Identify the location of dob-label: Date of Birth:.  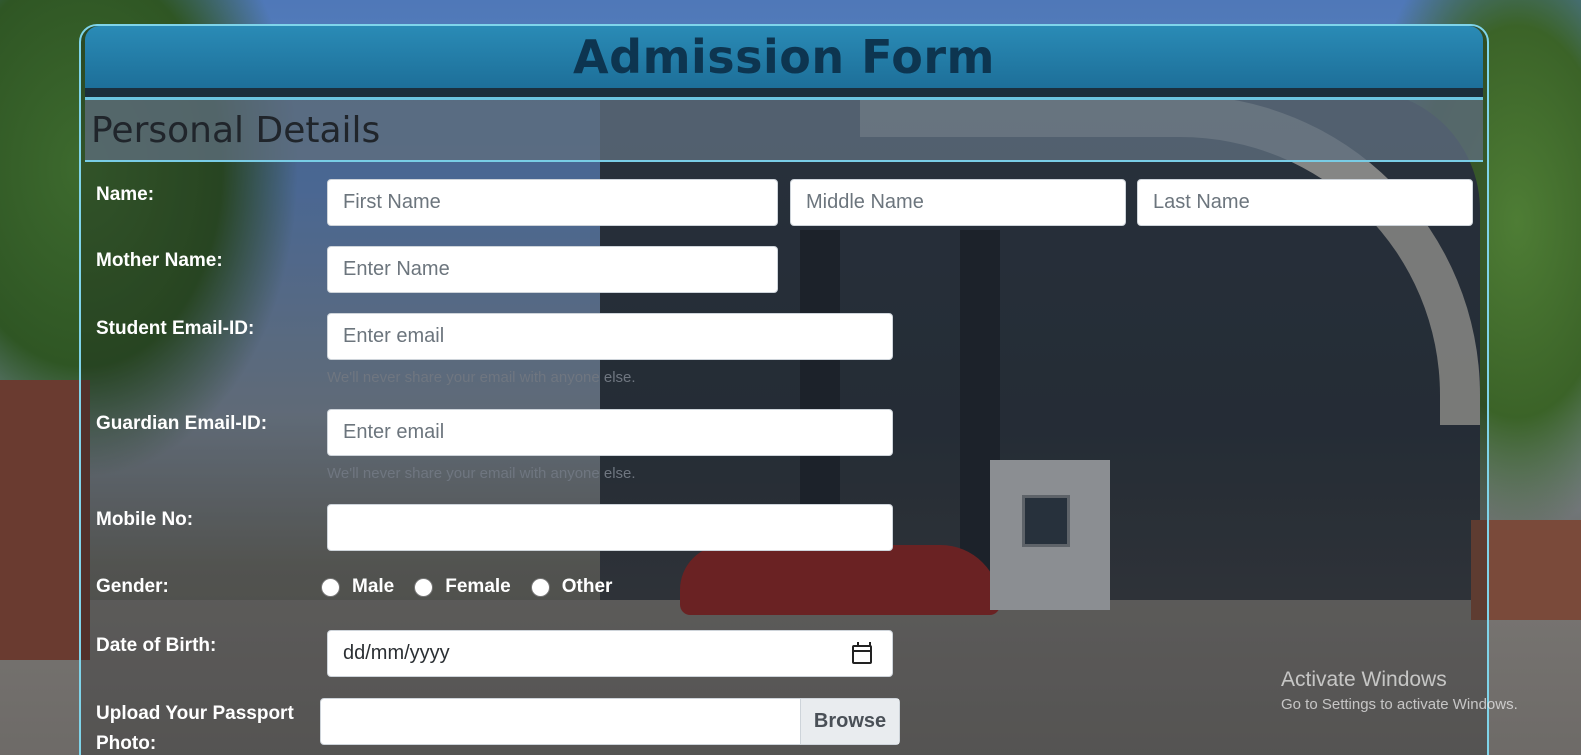
(156, 645).